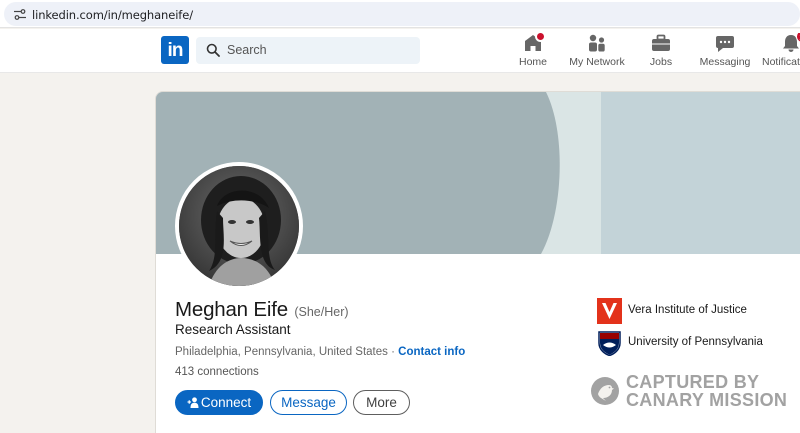  I want to click on penn-shield-icon, so click(609, 343).